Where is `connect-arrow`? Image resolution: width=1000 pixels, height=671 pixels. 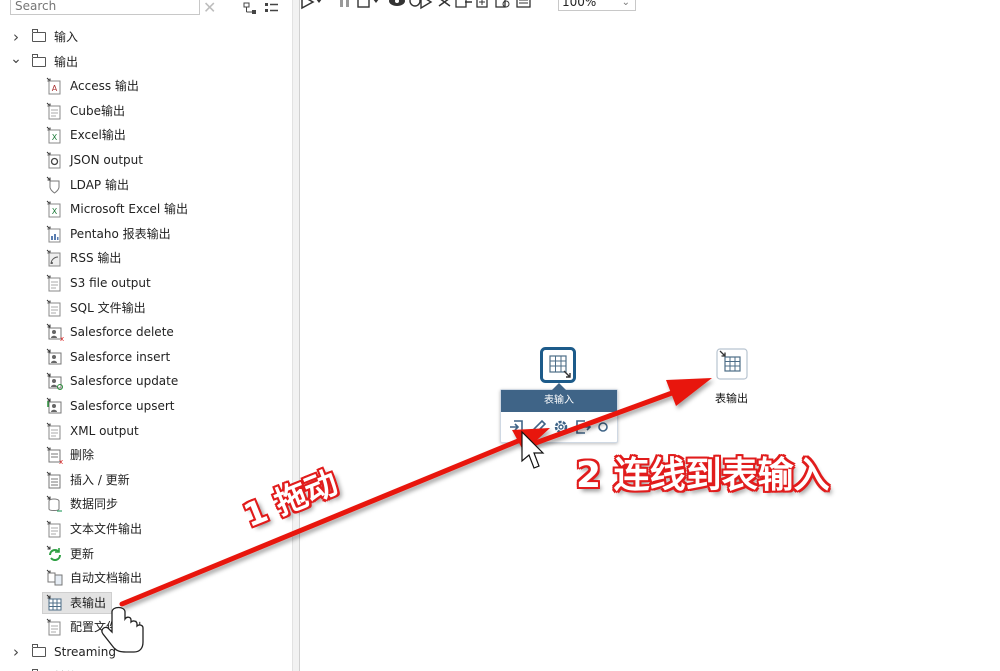 connect-arrow is located at coordinates (619, 413).